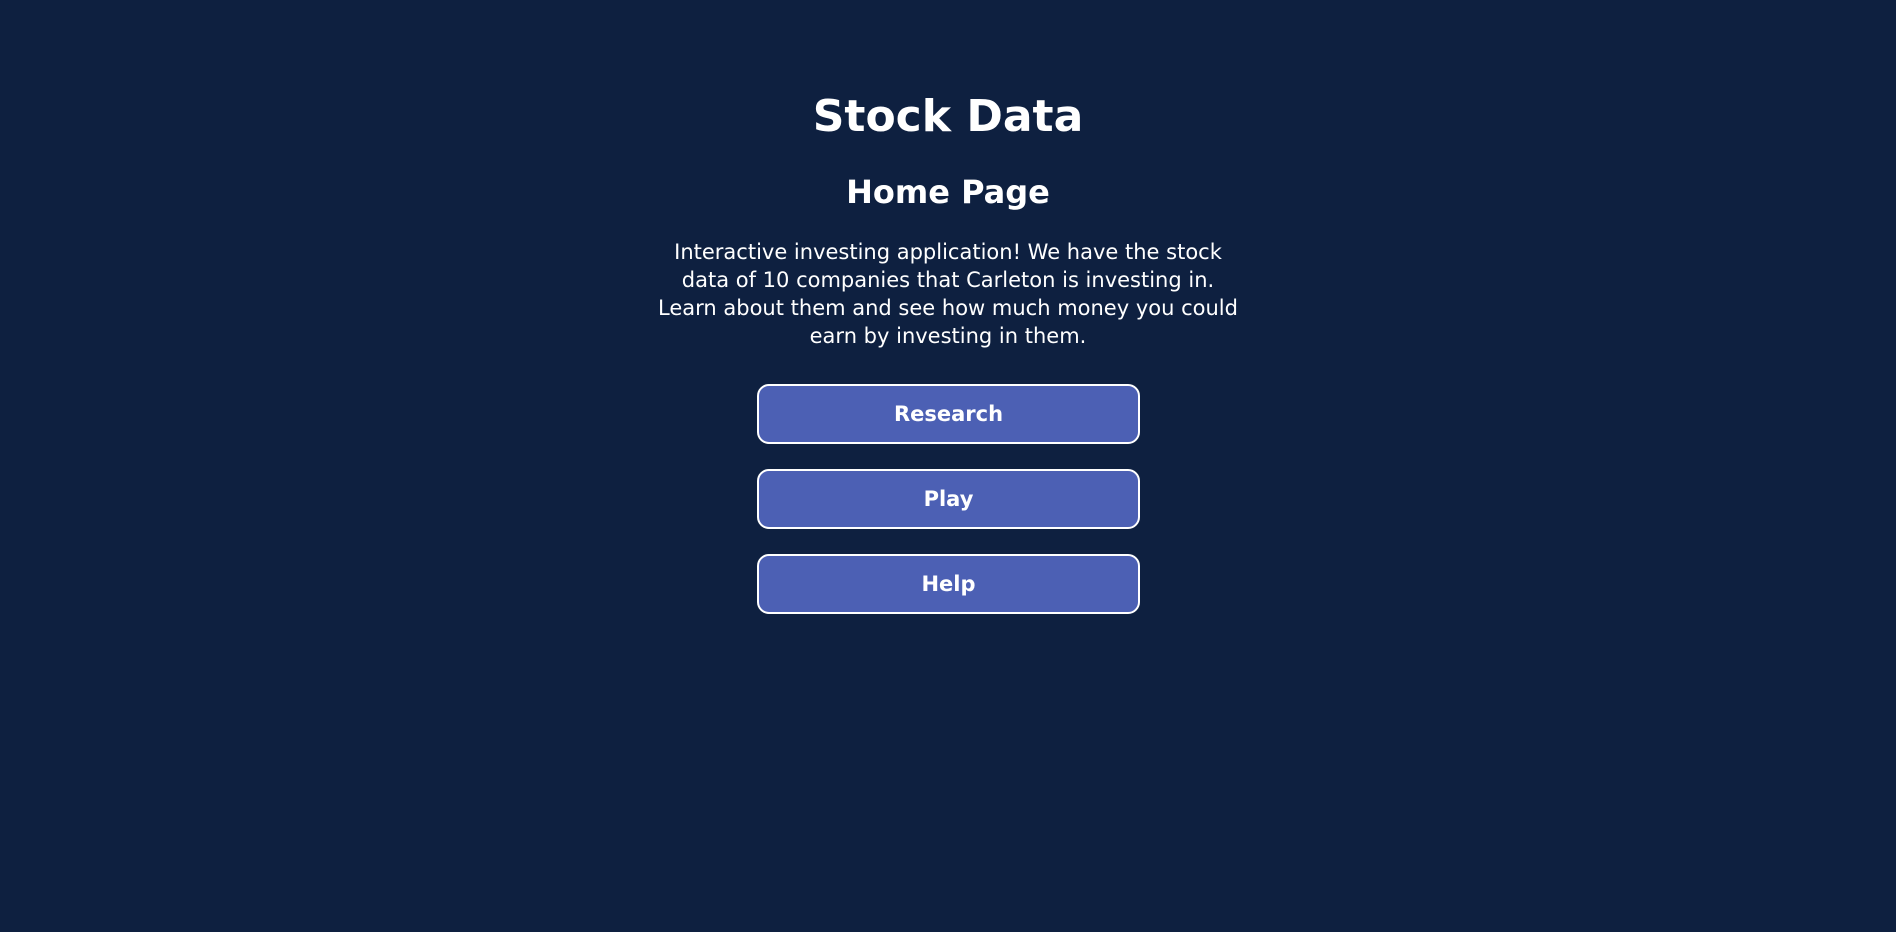 The height and width of the screenshot is (932, 1896). I want to click on research-button: Research, so click(948, 414).